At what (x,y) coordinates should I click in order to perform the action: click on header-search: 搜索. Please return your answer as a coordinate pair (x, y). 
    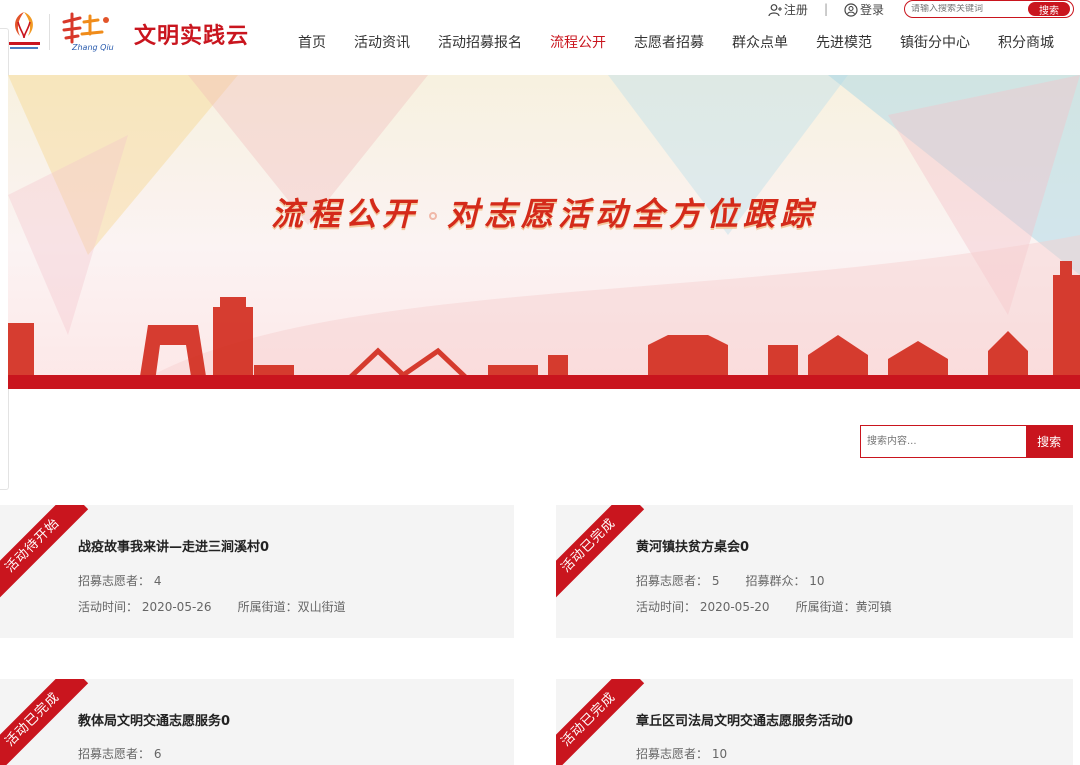
    Looking at the image, I should click on (989, 9).